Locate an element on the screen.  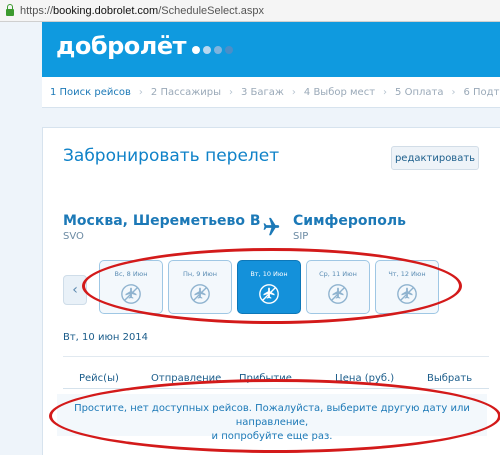
step-seat-selection: 4 Выбор мест is located at coordinates (339, 92).